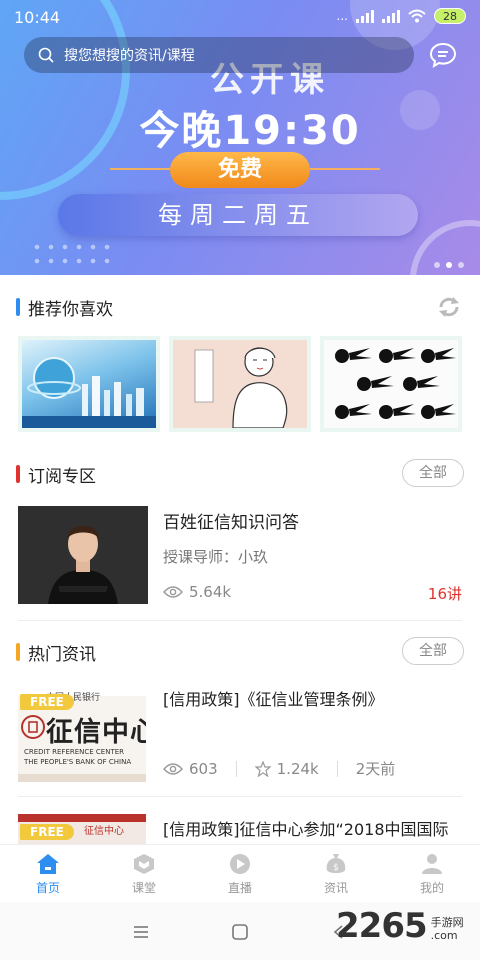 The width and height of the screenshot is (480, 960). I want to click on course-cover-image, so click(83, 555).